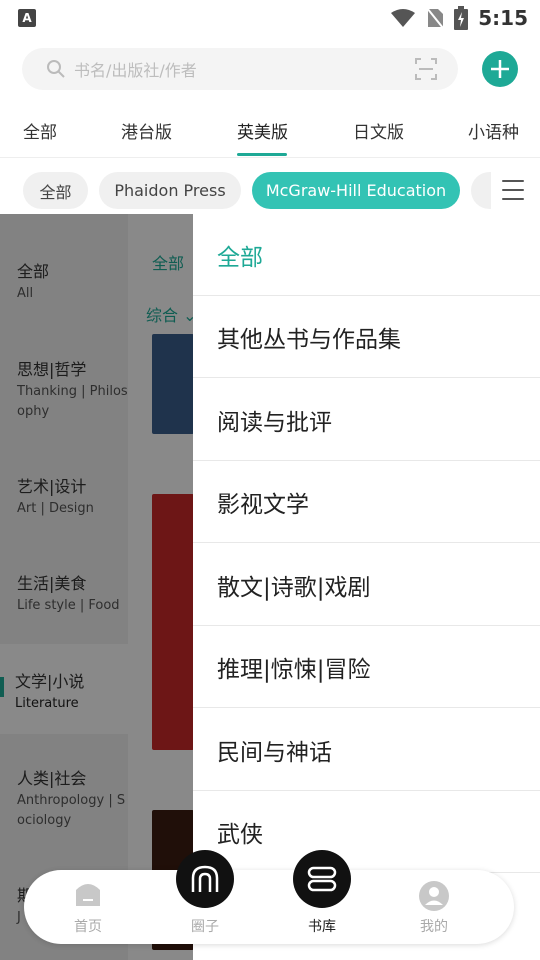 This screenshot has width=540, height=960. I want to click on tab-minor-languages: 小语种, so click(493, 130).